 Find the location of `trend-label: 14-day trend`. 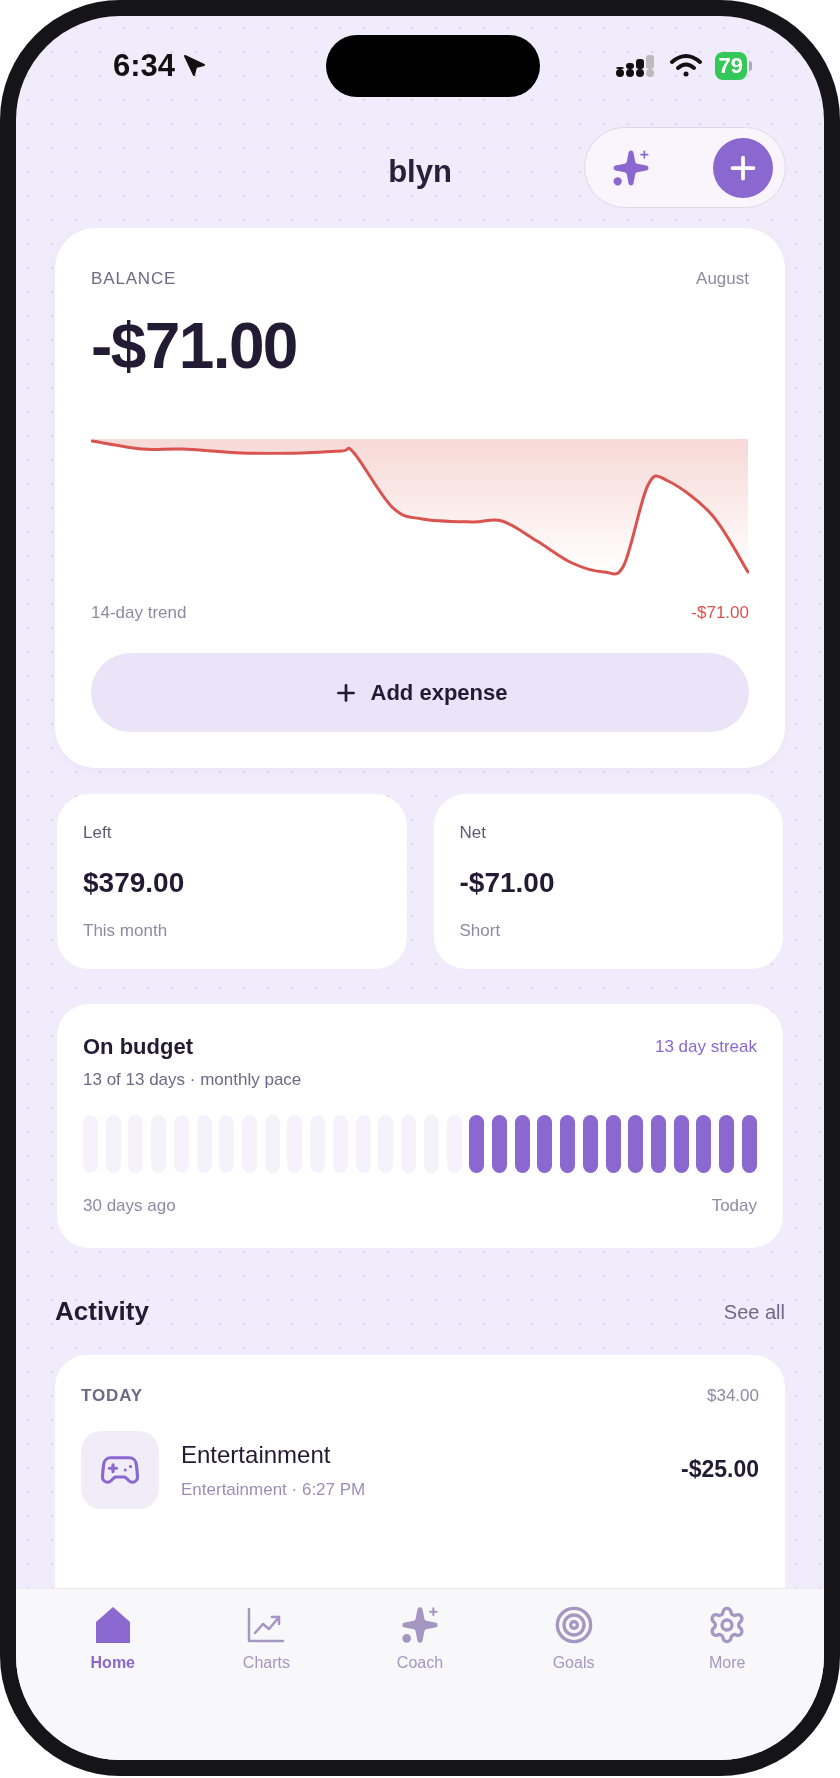

trend-label: 14-day trend is located at coordinates (139, 612).